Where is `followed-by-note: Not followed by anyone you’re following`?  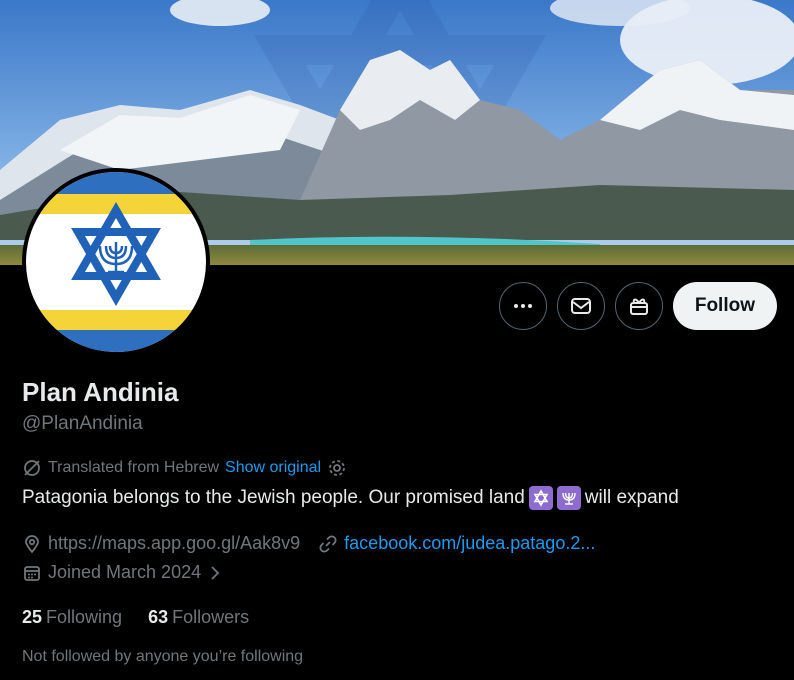 followed-by-note: Not followed by anyone you’re following is located at coordinates (163, 656).